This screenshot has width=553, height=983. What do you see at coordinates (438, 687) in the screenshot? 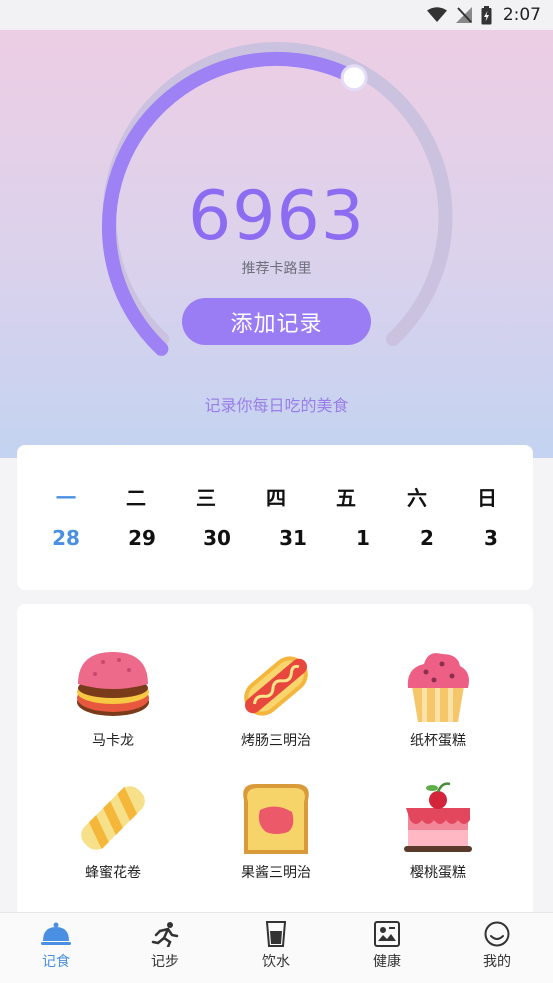
I see `cupcake-icon` at bounding box center [438, 687].